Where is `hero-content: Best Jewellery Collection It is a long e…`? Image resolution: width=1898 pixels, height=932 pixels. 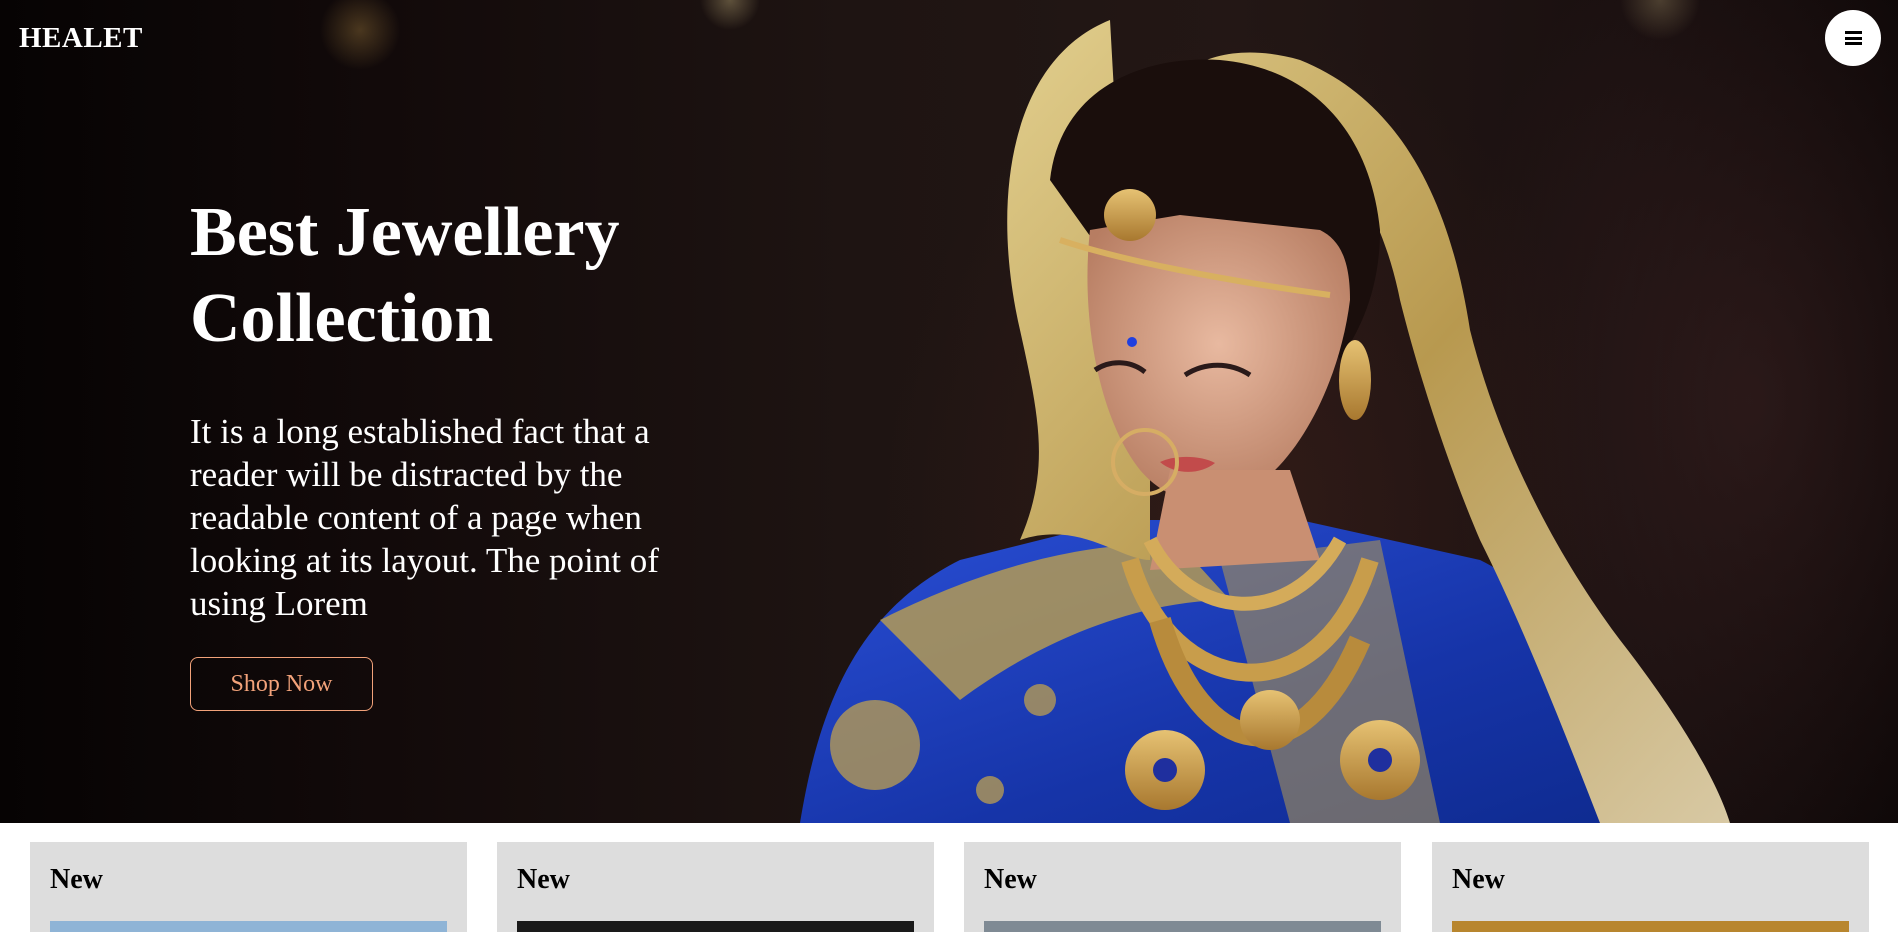 hero-content: Best Jewellery Collection It is a long e… is located at coordinates (460, 407).